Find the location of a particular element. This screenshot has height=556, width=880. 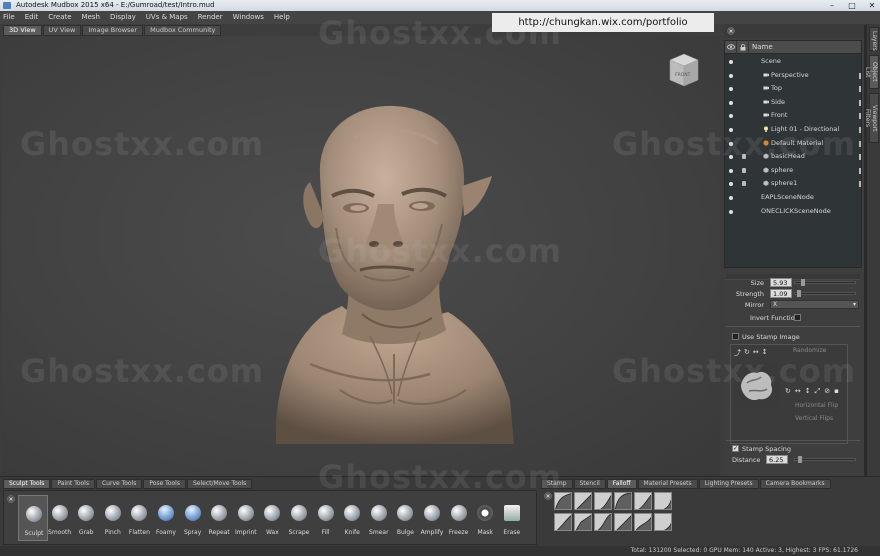

tool-erase: Erase is located at coordinates (512, 518).